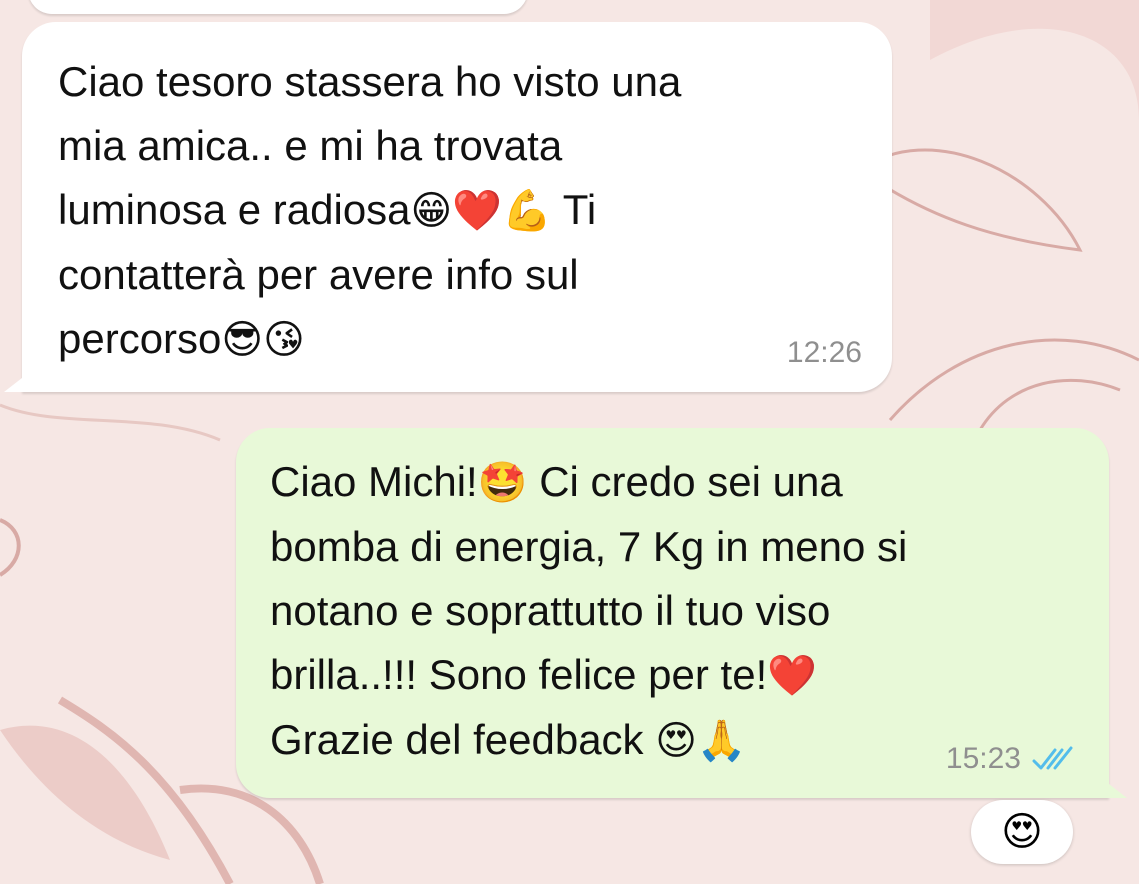 This screenshot has width=1139, height=884. What do you see at coordinates (431, 211) in the screenshot?
I see `grinning-face-icon: 😁` at bounding box center [431, 211].